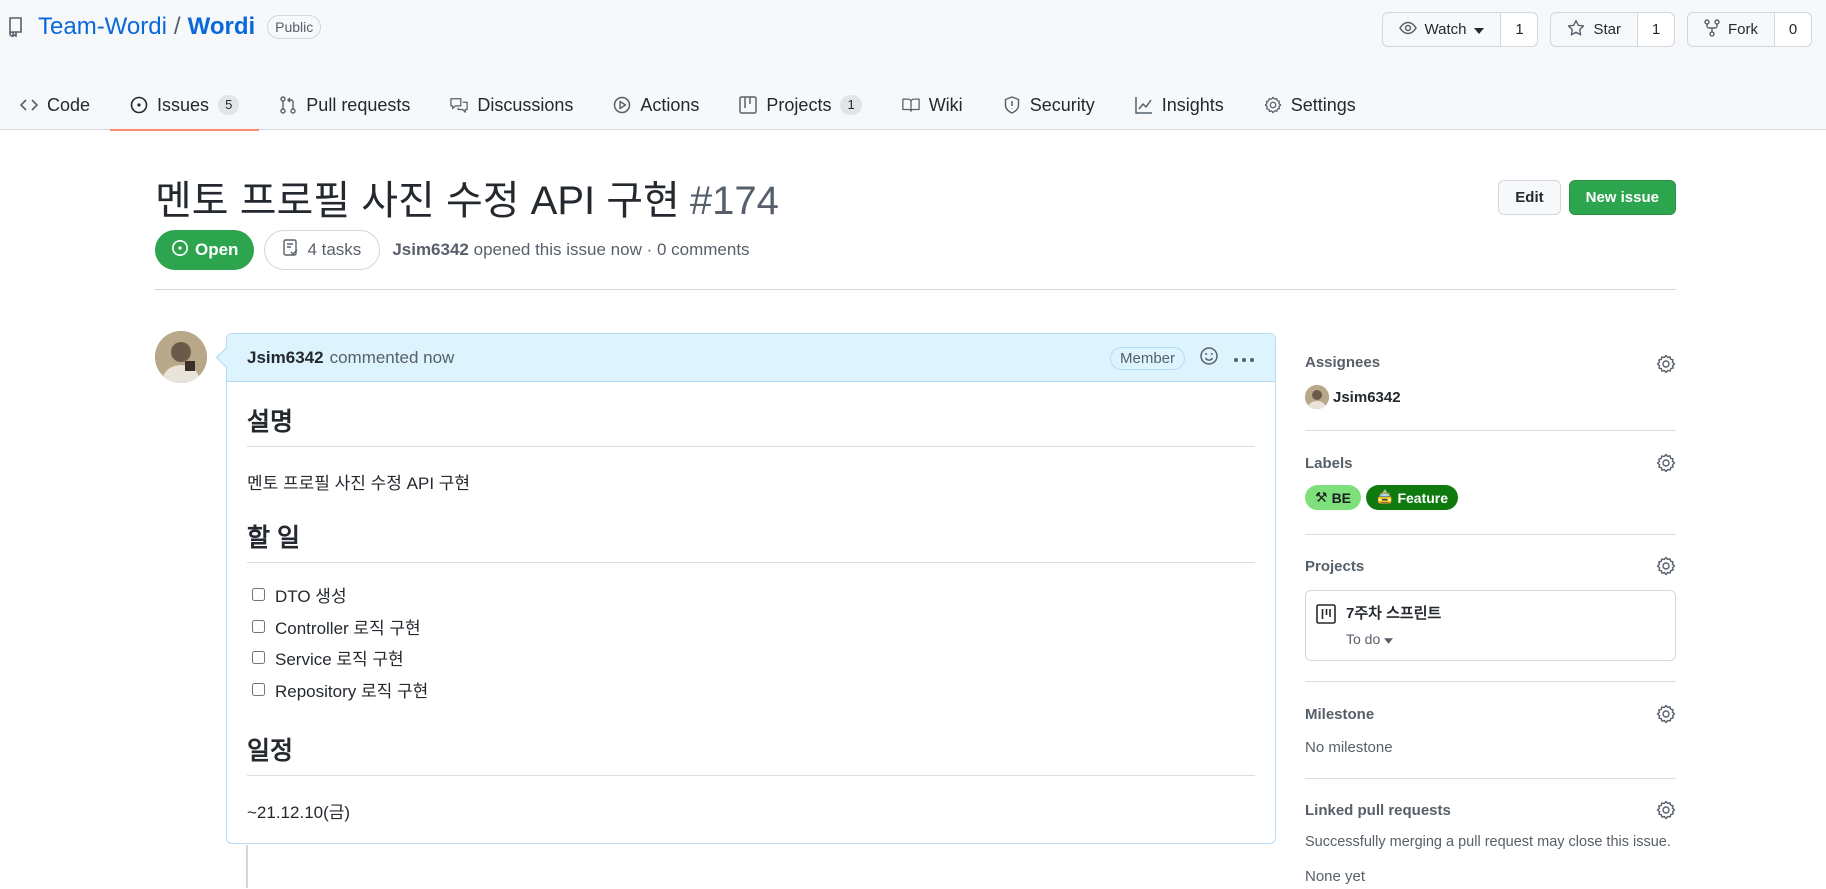 This screenshot has width=1826, height=889. I want to click on header-divider, so click(915, 289).